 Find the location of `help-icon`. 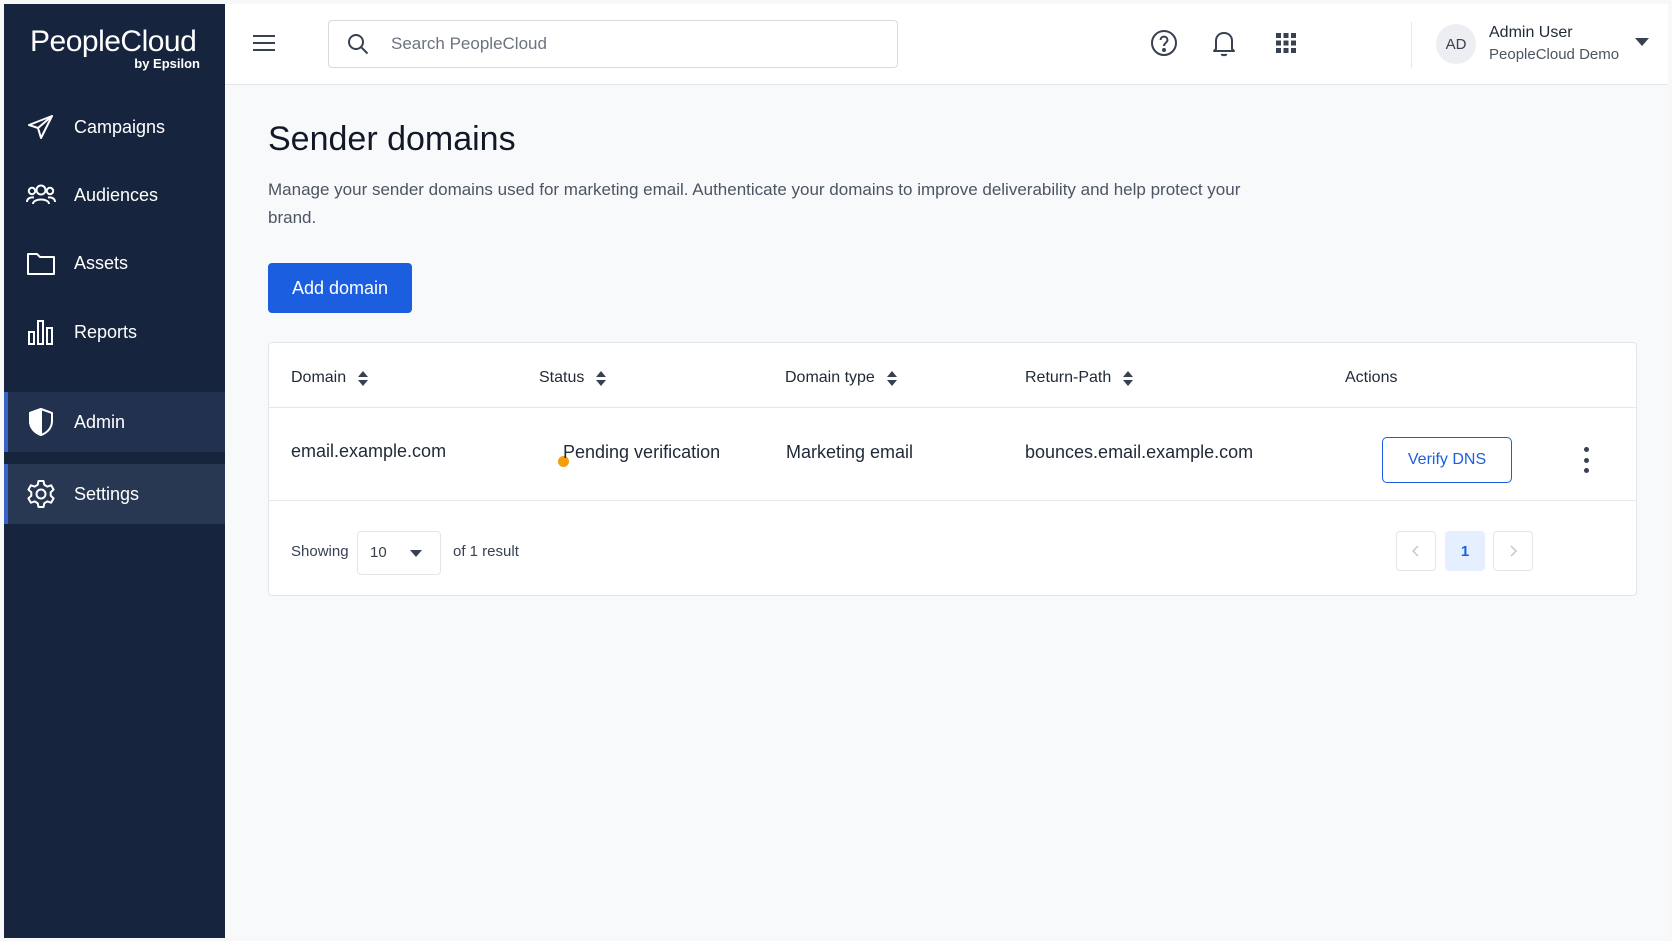

help-icon is located at coordinates (1164, 43).